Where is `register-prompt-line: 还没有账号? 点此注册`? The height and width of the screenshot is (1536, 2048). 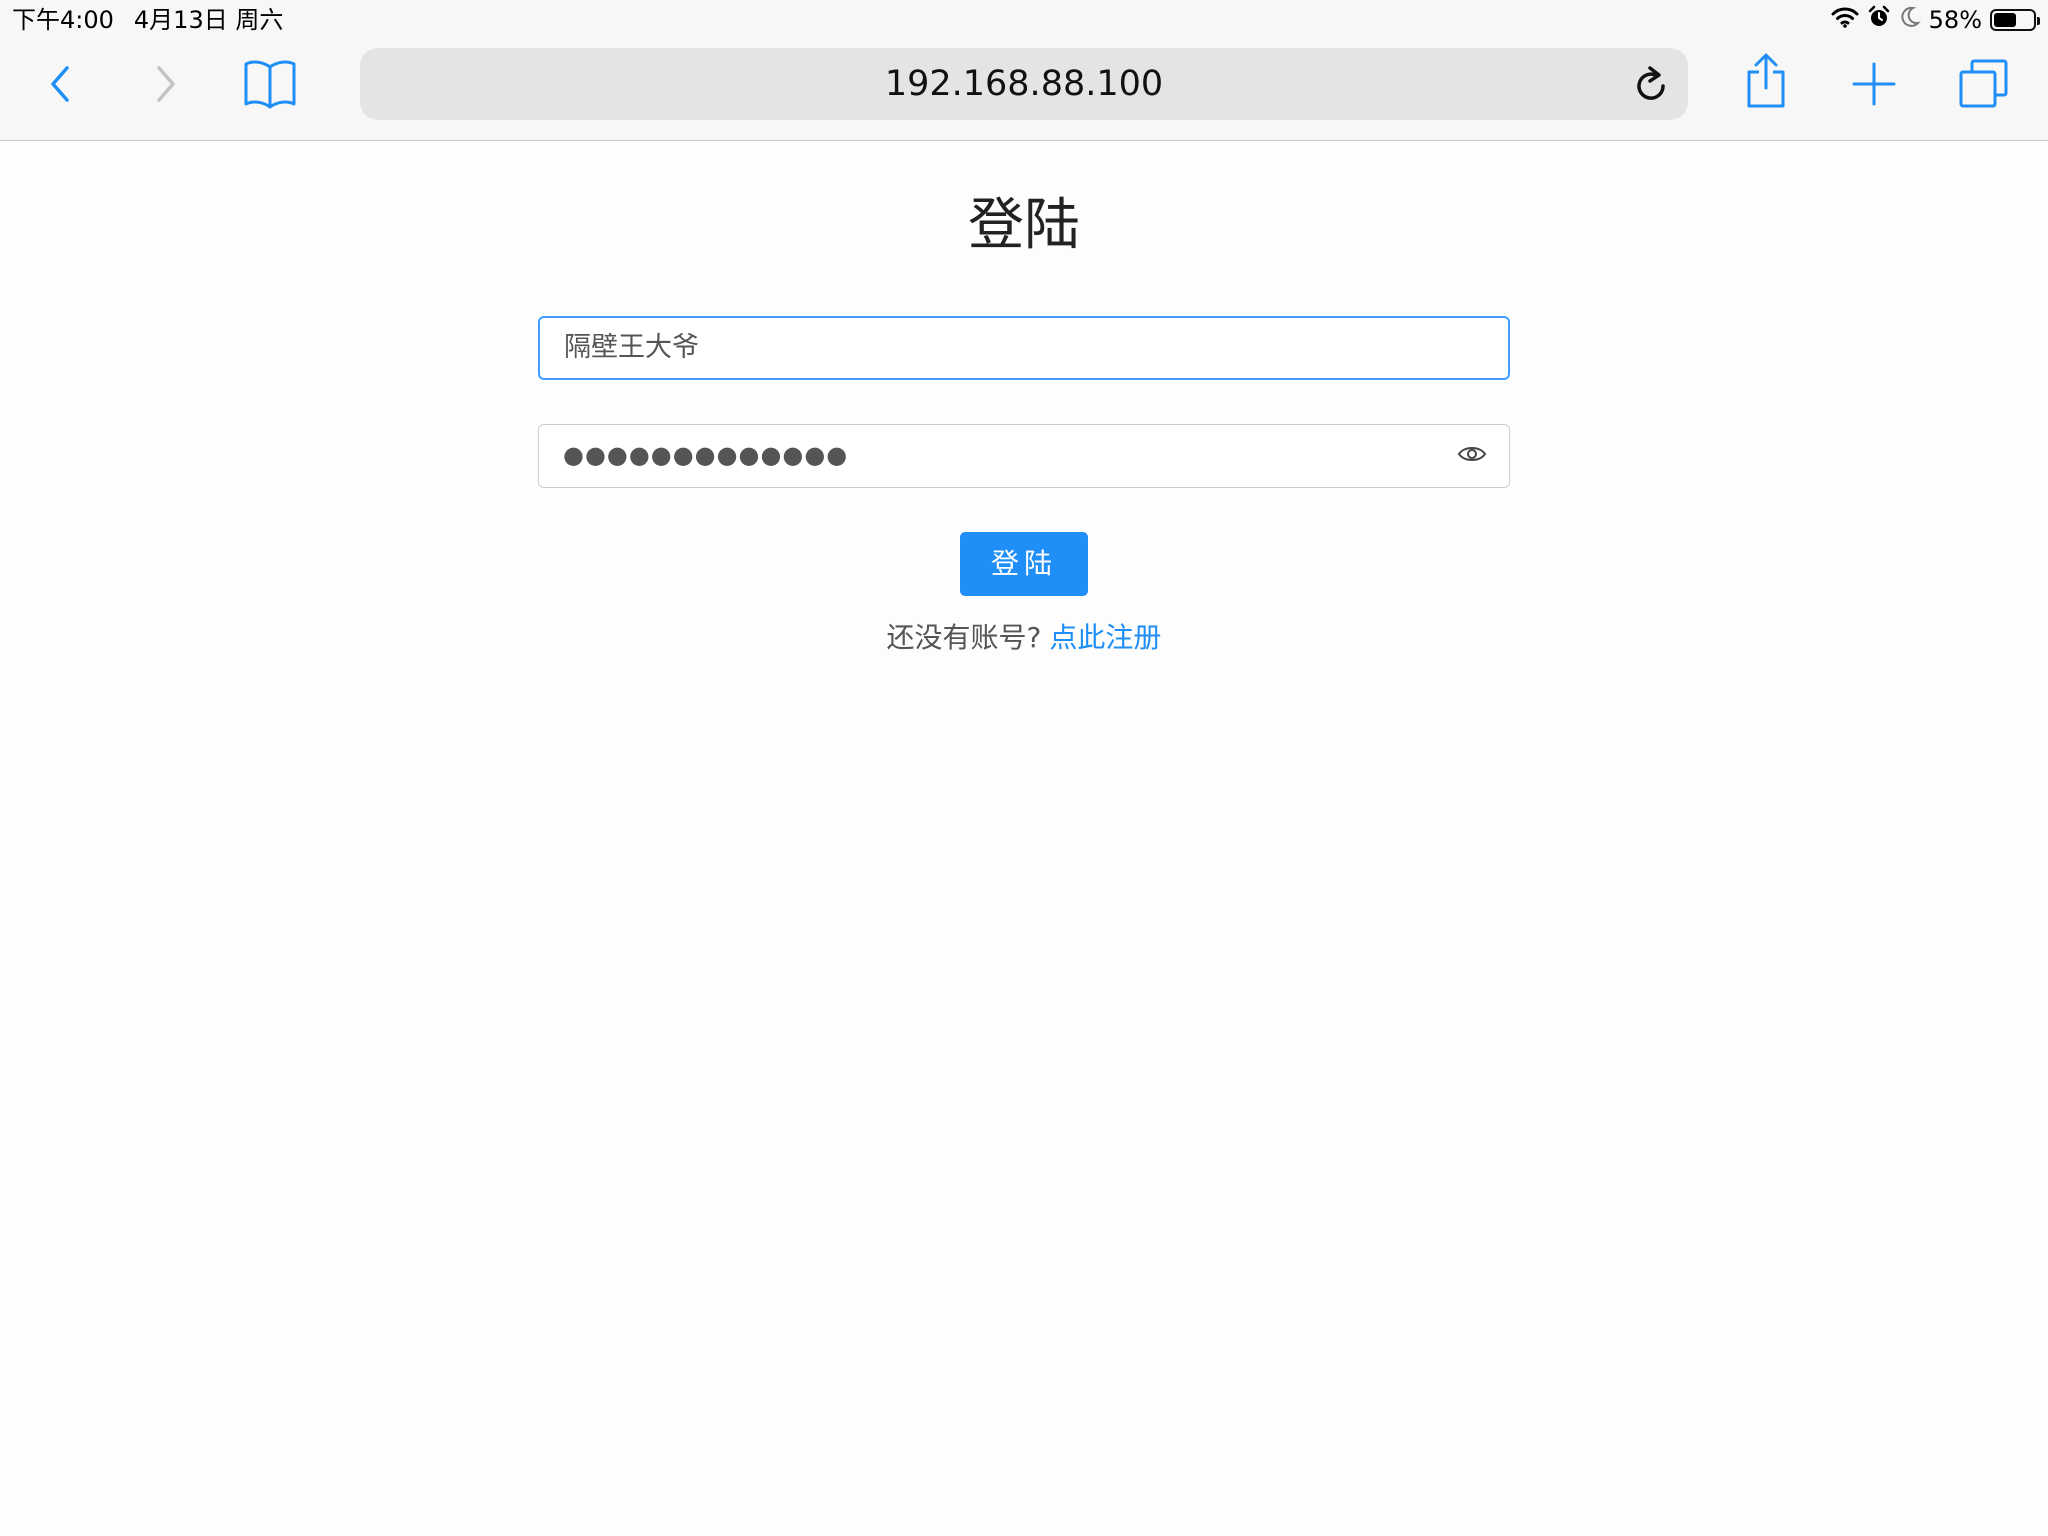
register-prompt-line: 还没有账号? 点此注册 is located at coordinates (1024, 638).